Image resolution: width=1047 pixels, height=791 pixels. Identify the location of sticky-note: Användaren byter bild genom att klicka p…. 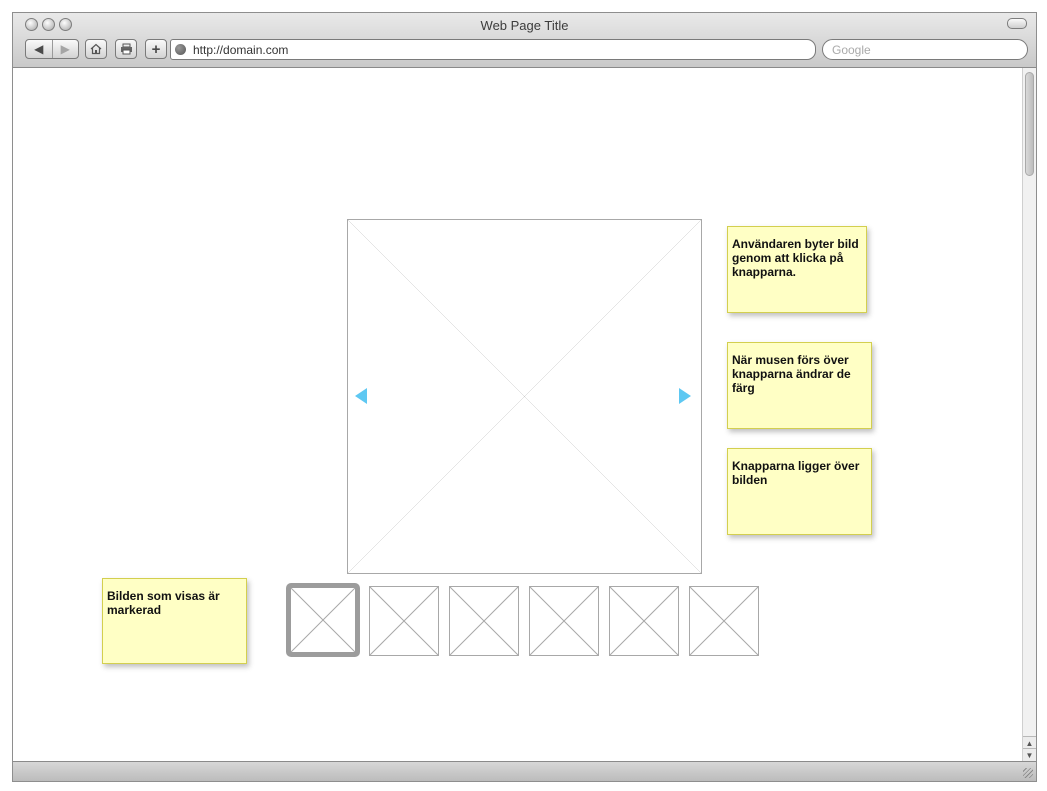
(797, 269).